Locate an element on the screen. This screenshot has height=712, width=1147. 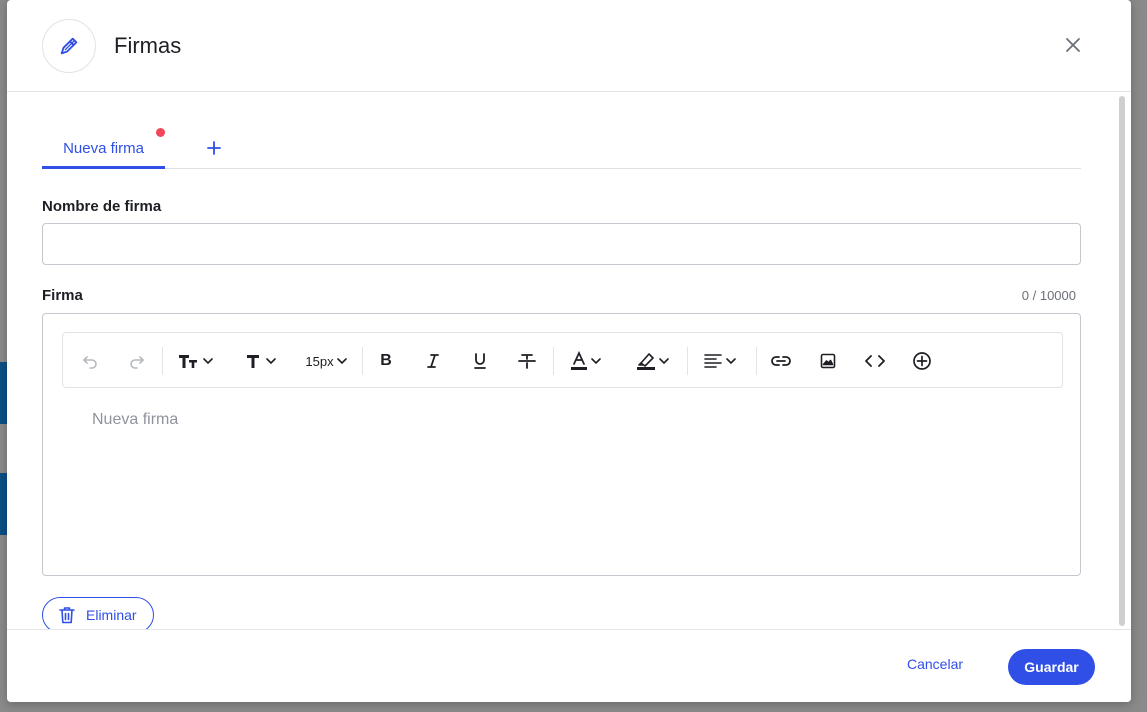
link-button is located at coordinates (781, 361).